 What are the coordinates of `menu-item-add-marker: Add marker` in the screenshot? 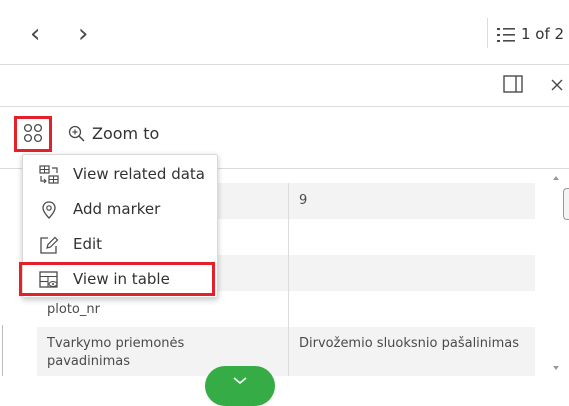 It's located at (120, 209).